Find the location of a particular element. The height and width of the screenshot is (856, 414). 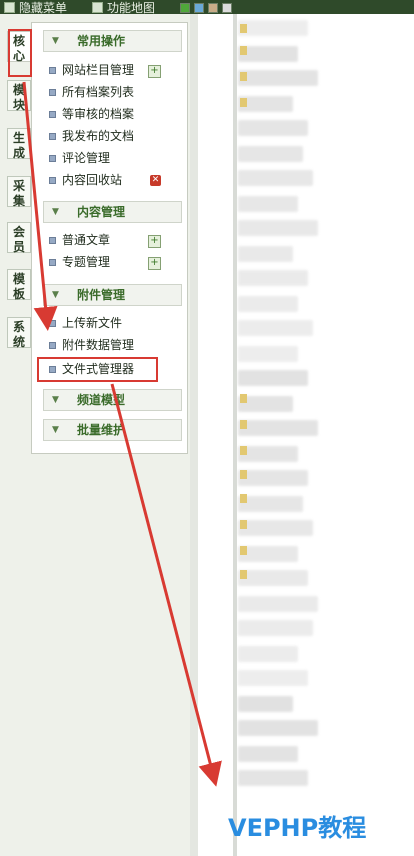

arrow-to-attachments is located at coordinates (40, 206).